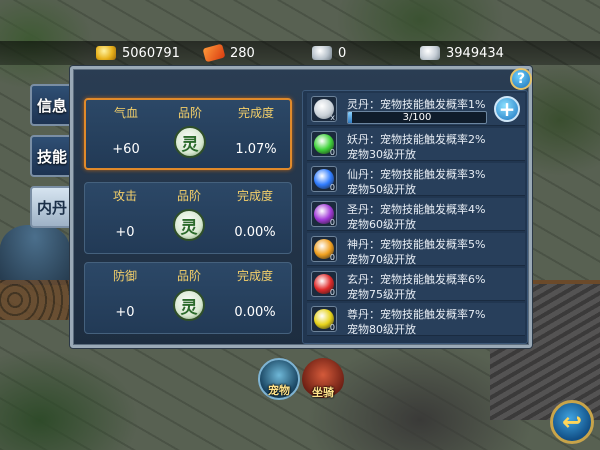 This screenshot has height=450, width=600. I want to click on pet-button-label: 宠物, so click(279, 390).